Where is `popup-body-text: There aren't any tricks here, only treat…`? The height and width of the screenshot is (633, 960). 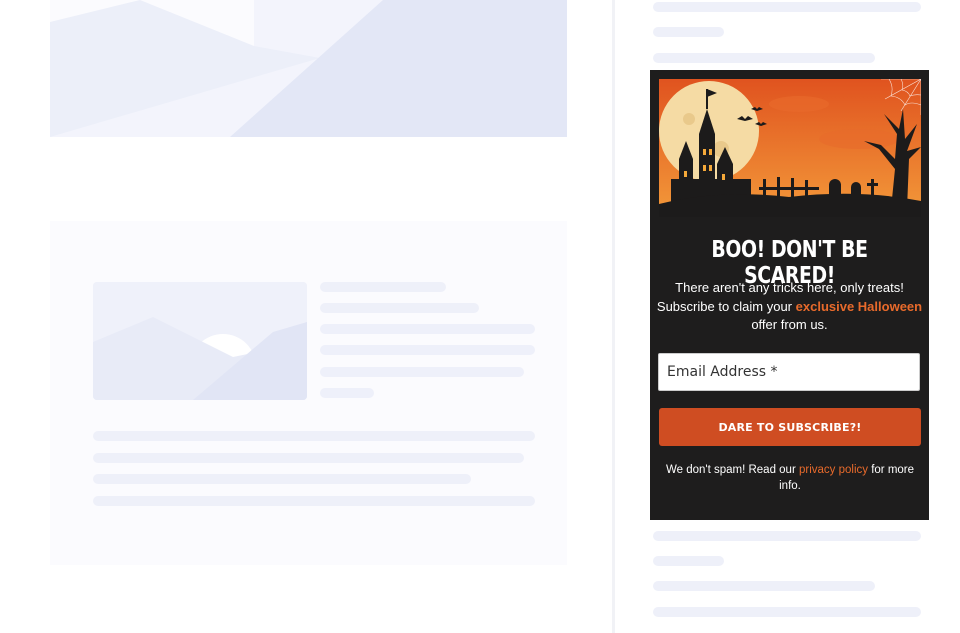 popup-body-text: There aren't any tricks here, only treat… is located at coordinates (789, 307).